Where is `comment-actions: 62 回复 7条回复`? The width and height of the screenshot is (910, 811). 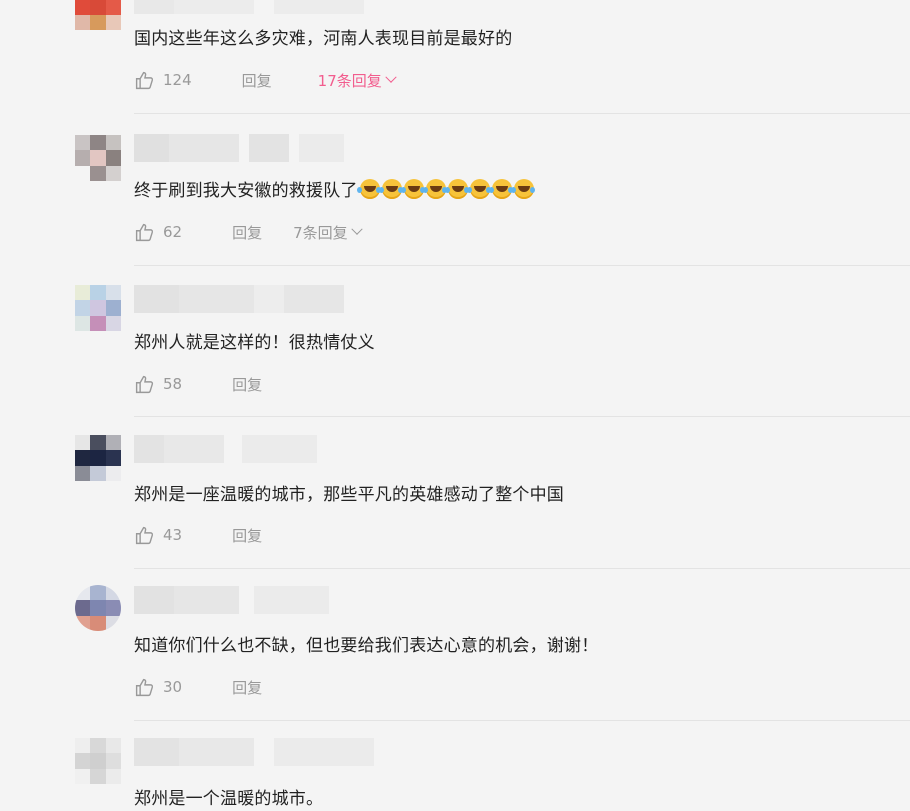
comment-actions: 62 回复 7条回复 is located at coordinates (248, 232).